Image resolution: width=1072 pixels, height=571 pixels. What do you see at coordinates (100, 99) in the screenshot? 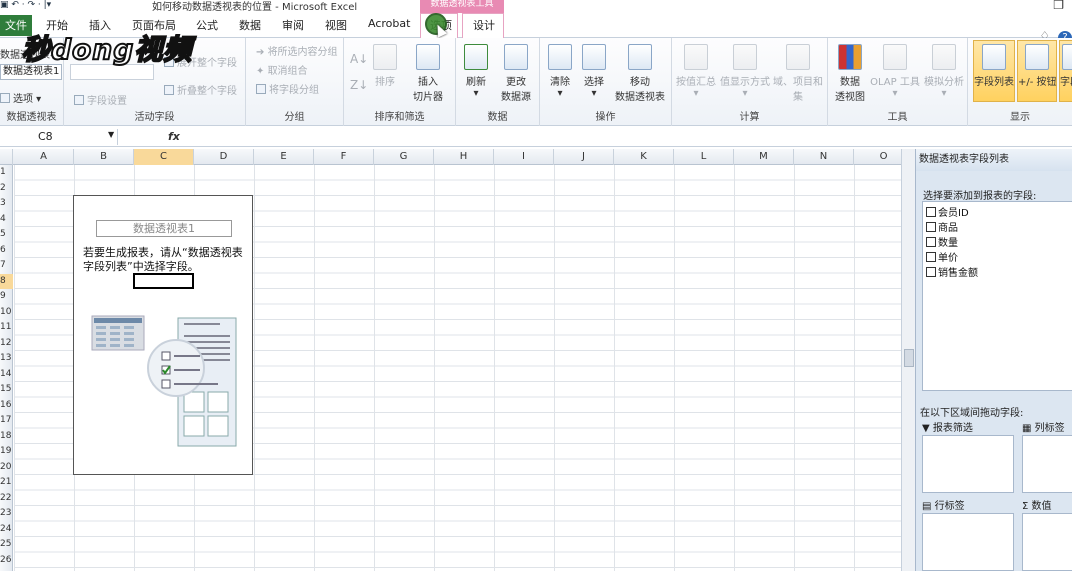
I see `field-settings-button: 字段设置` at bounding box center [100, 99].